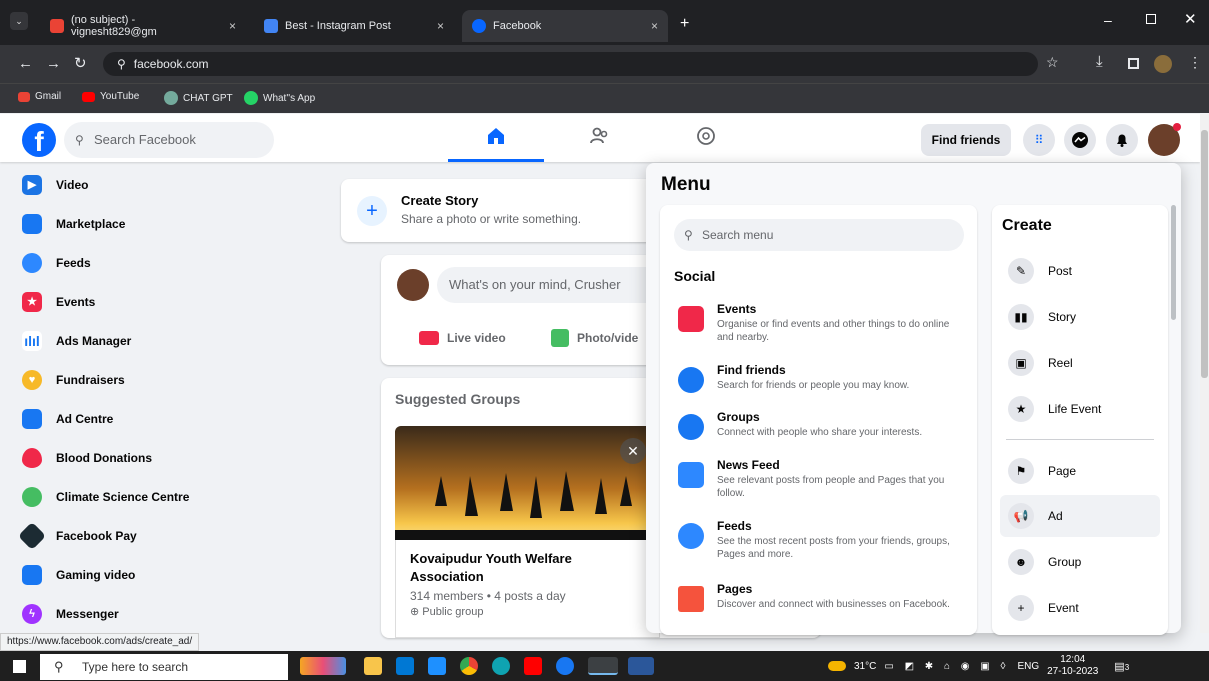 The height and width of the screenshot is (681, 1209). I want to click on page-scrollbar-thumb, so click(1204, 254).